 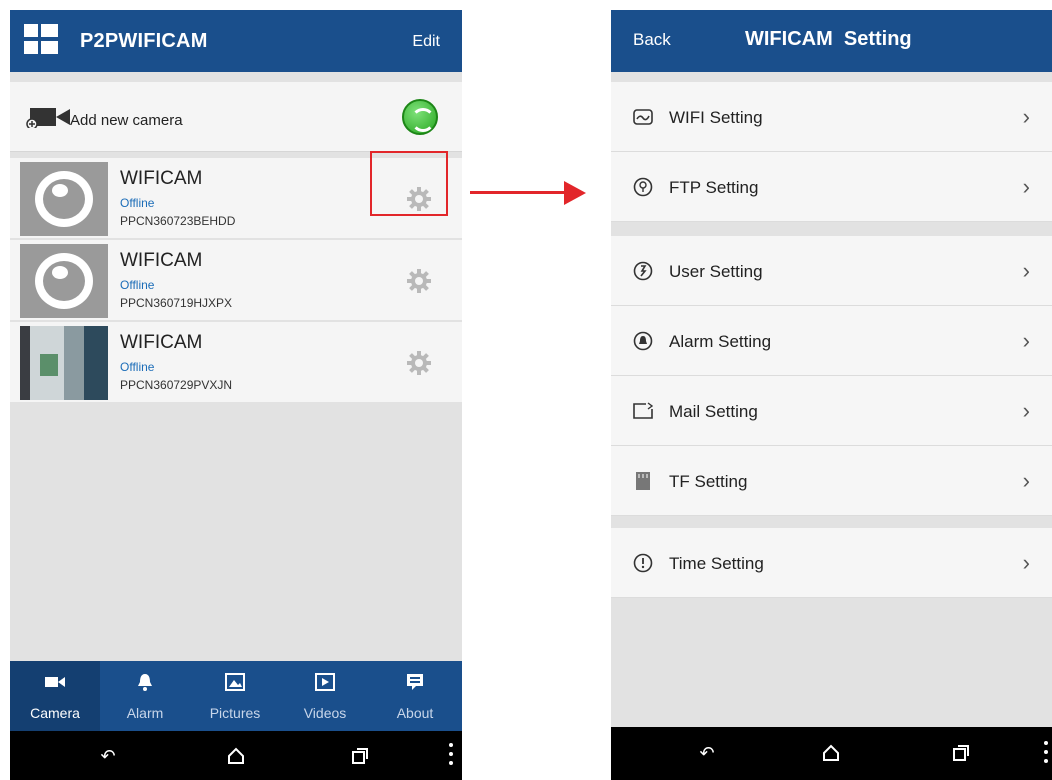 I want to click on sdcard-icon, so click(x=643, y=481).